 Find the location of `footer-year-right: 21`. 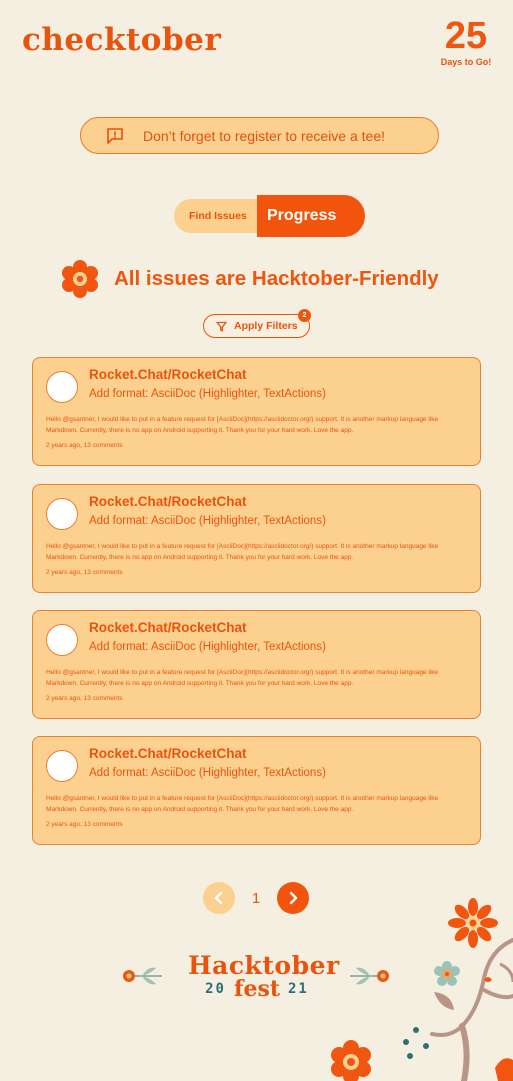

footer-year-right: 21 is located at coordinates (298, 989).